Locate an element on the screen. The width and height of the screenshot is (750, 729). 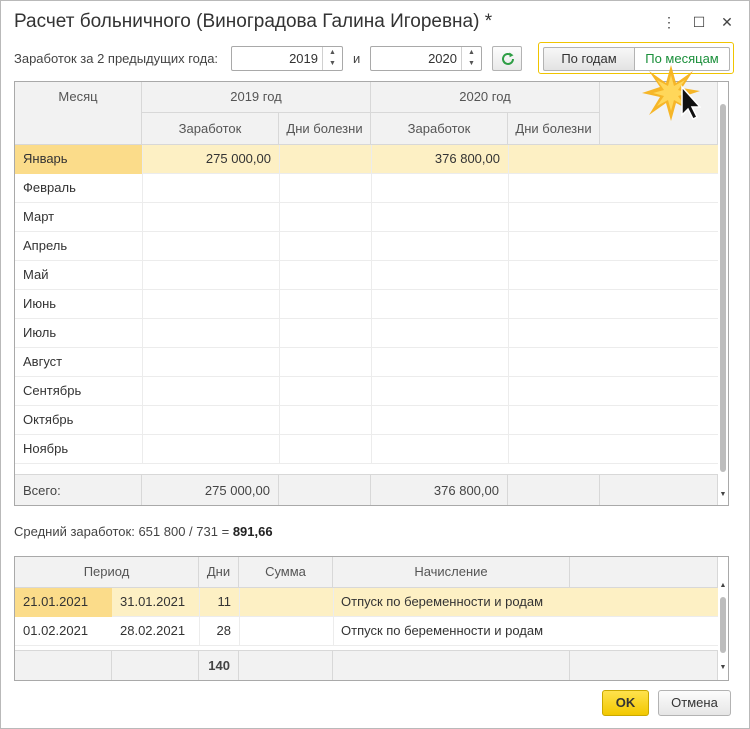
year1-stepper: ▲ ▼ is located at coordinates (332, 58).